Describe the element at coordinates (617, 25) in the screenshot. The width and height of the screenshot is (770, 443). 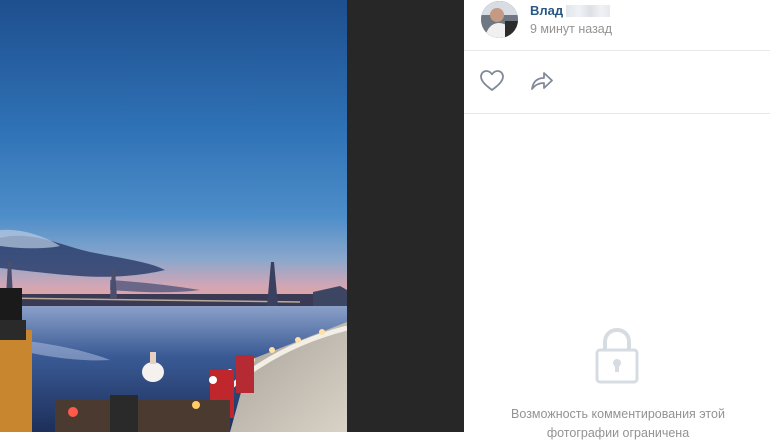
I see `post-header: Влад 9 минут назад` at that location.